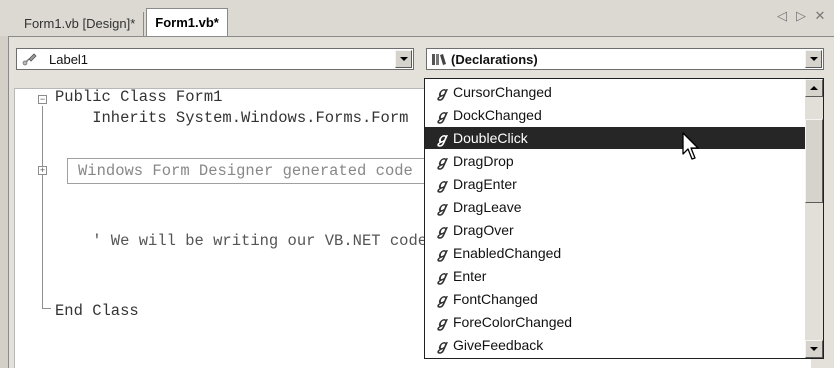 Image resolution: width=834 pixels, height=368 pixels. What do you see at coordinates (615, 230) in the screenshot?
I see `event-list-item: ℊ DragOver` at bounding box center [615, 230].